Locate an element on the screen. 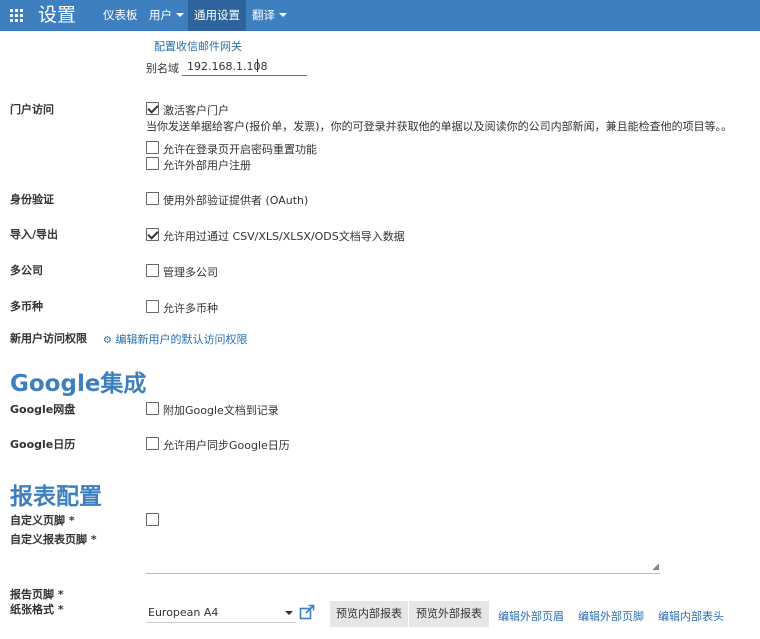  app-title: 设置 is located at coordinates (57, 15).